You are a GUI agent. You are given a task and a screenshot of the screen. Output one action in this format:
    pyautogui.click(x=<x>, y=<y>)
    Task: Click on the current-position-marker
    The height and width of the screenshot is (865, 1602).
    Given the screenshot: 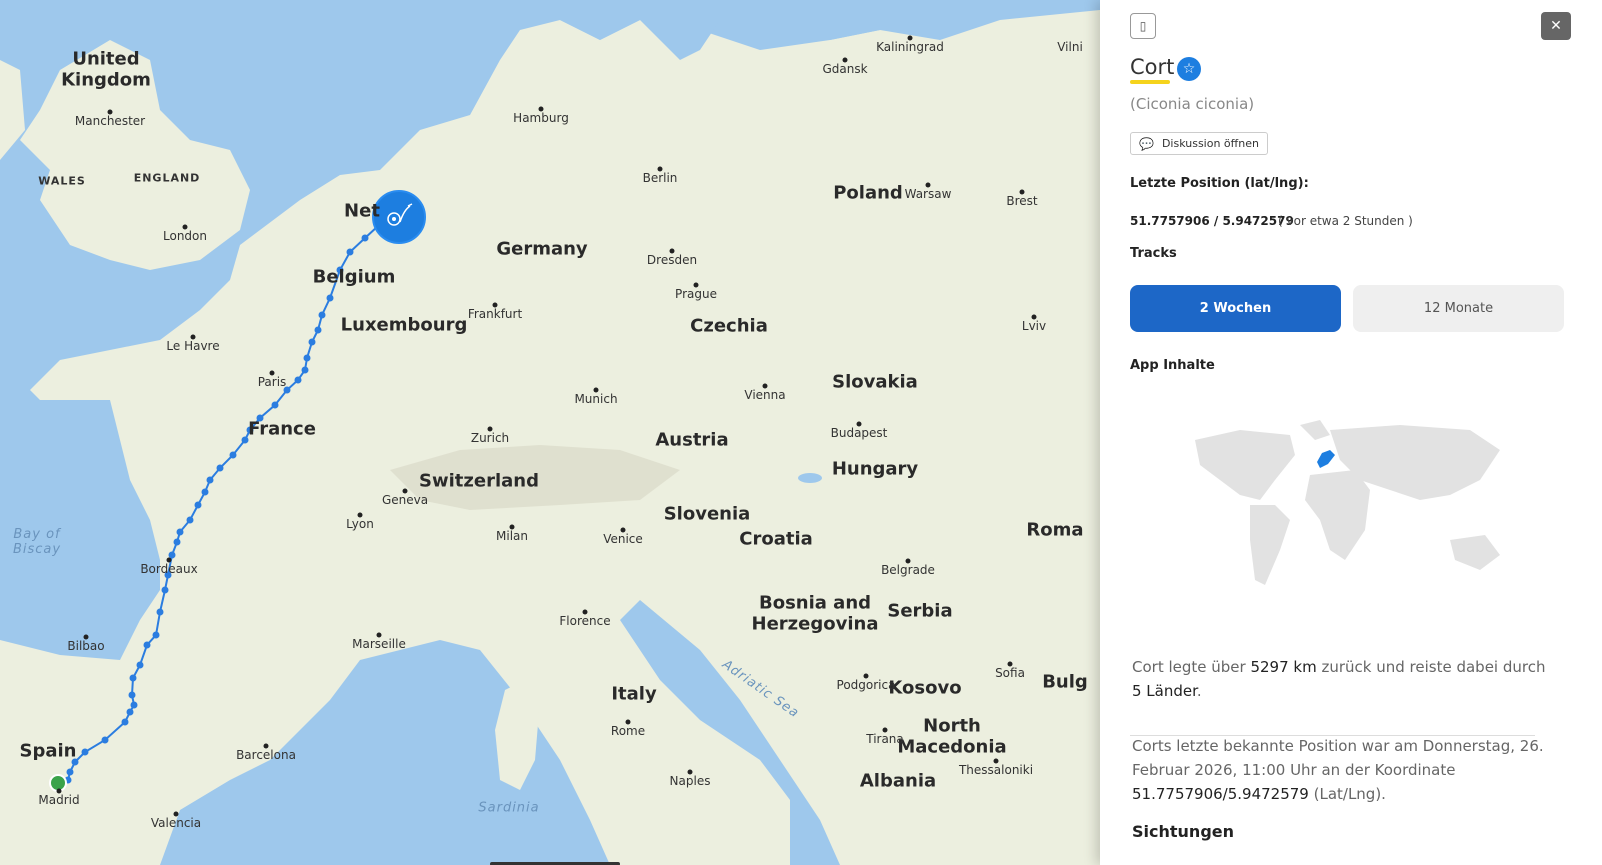 What is the action you would take?
    pyautogui.click(x=399, y=217)
    